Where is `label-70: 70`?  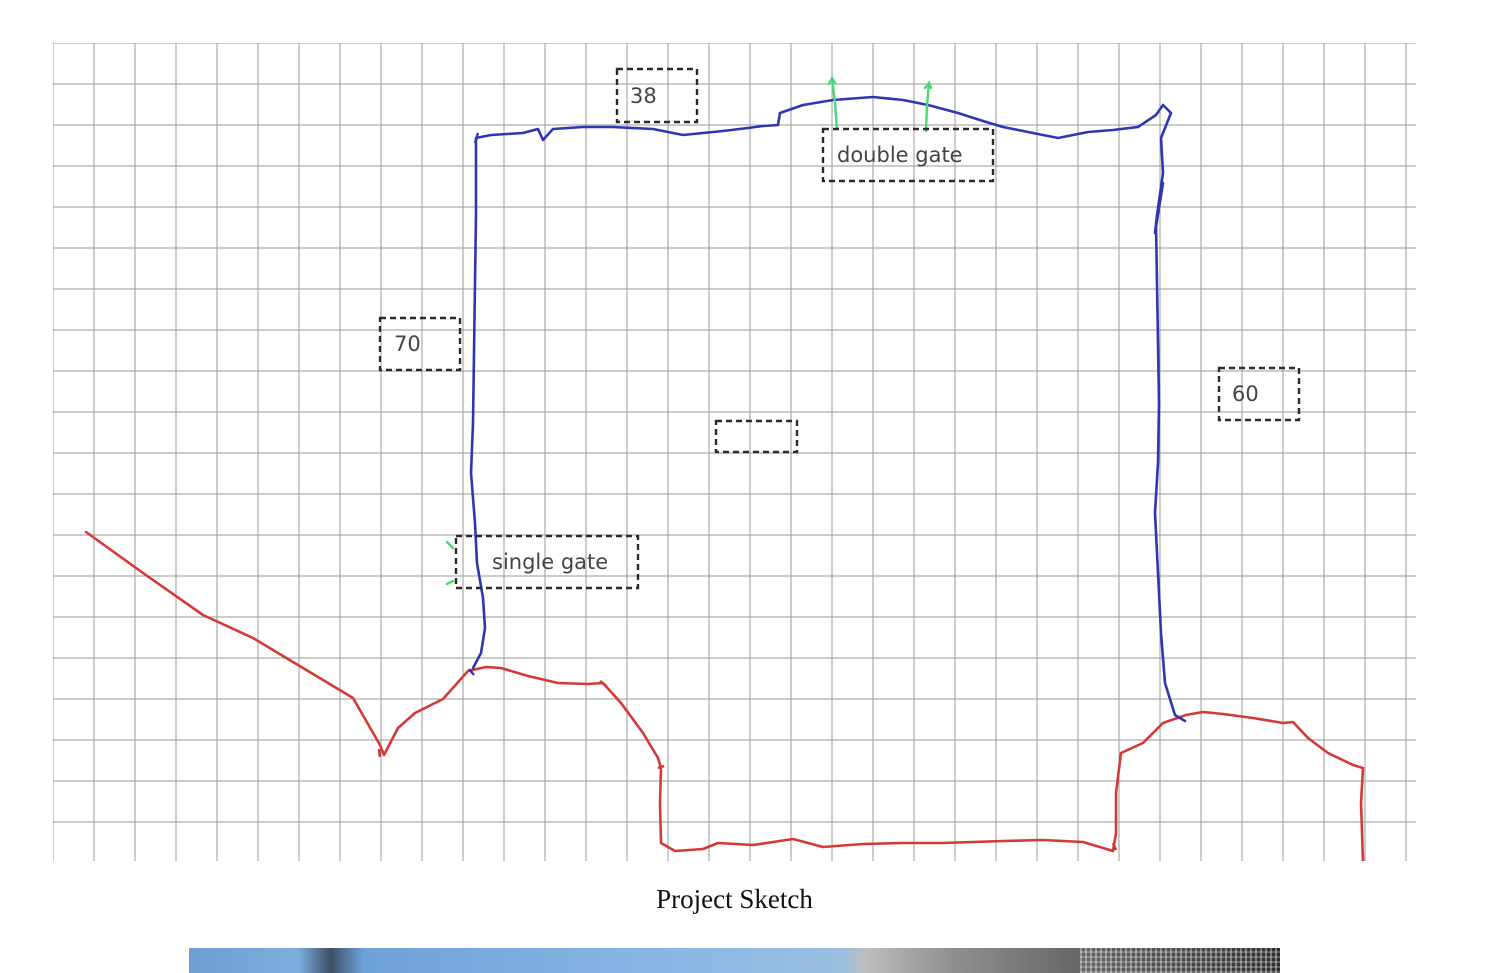
label-70: 70 is located at coordinates (420, 344).